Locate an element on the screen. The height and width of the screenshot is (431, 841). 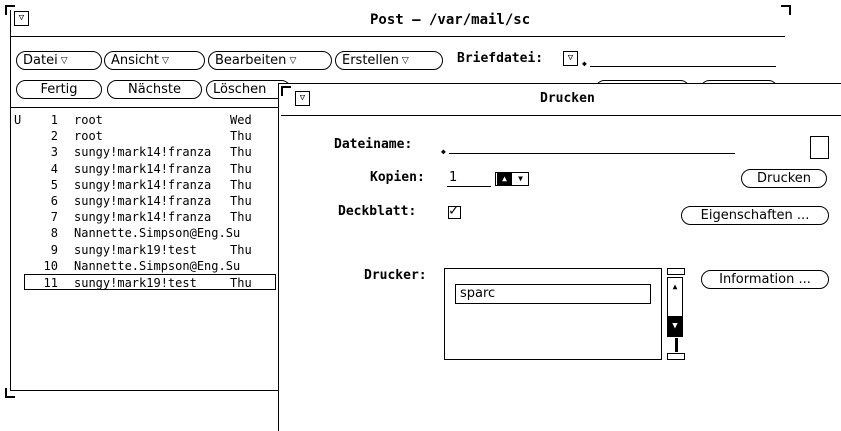
message-number: 6 is located at coordinates (54, 201).